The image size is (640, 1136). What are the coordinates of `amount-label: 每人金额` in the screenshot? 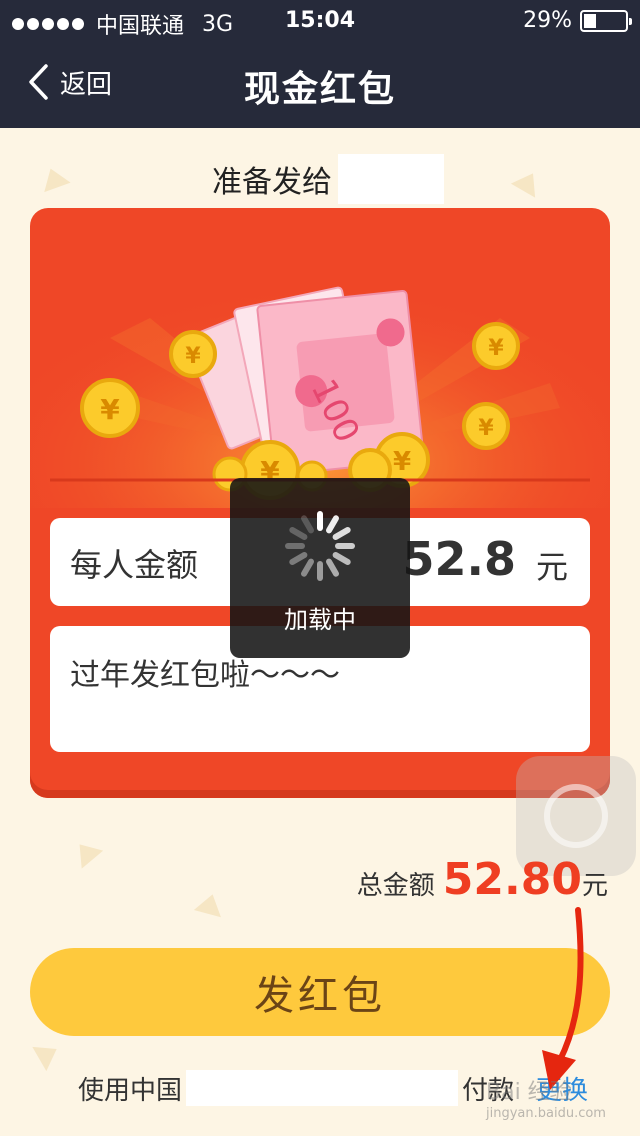 It's located at (134, 565).